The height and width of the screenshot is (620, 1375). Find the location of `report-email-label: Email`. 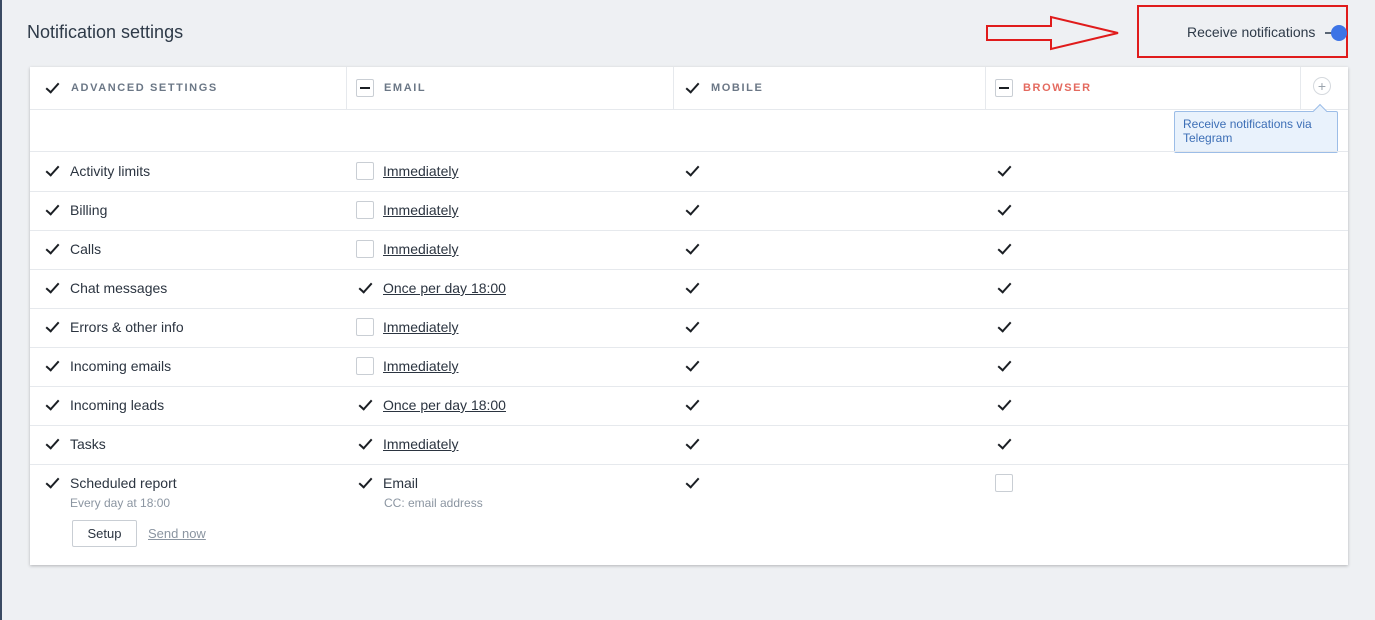

report-email-label: Email is located at coordinates (401, 483).